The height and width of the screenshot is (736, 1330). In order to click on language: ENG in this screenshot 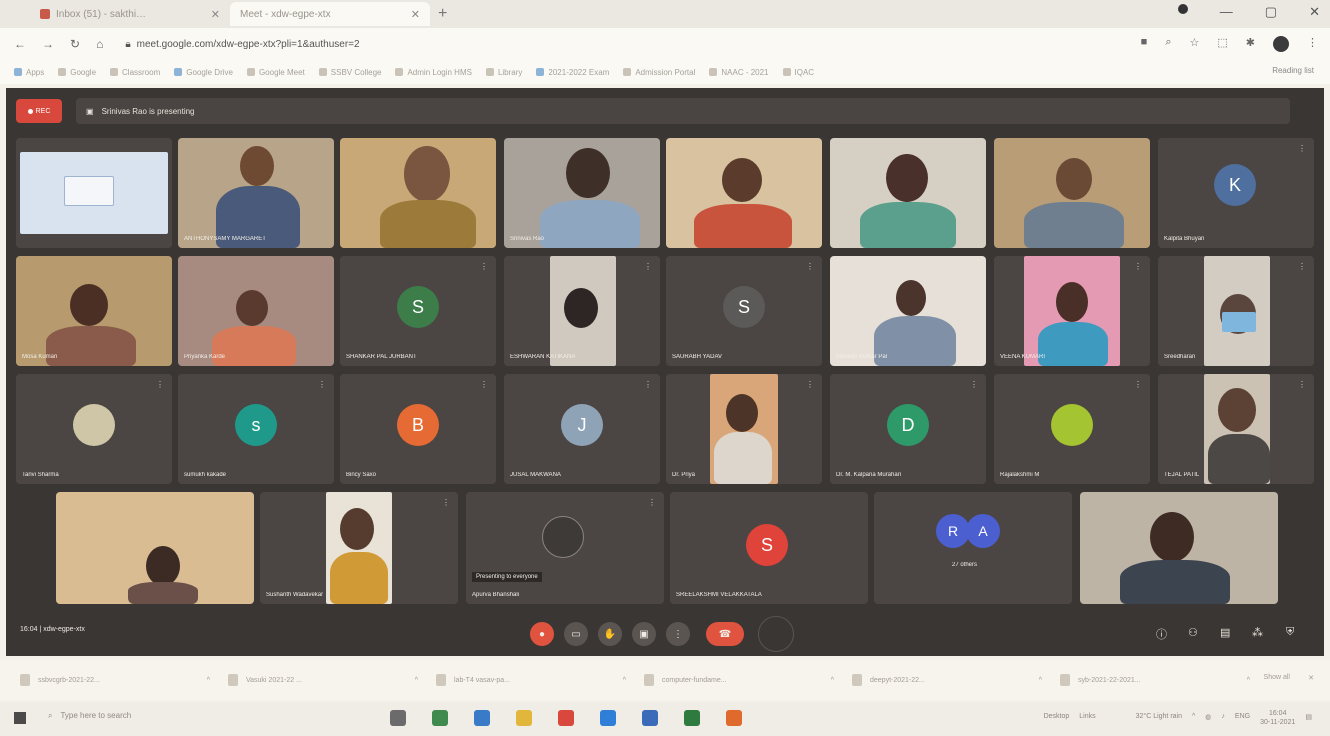, I will do `click(1242, 720)`.